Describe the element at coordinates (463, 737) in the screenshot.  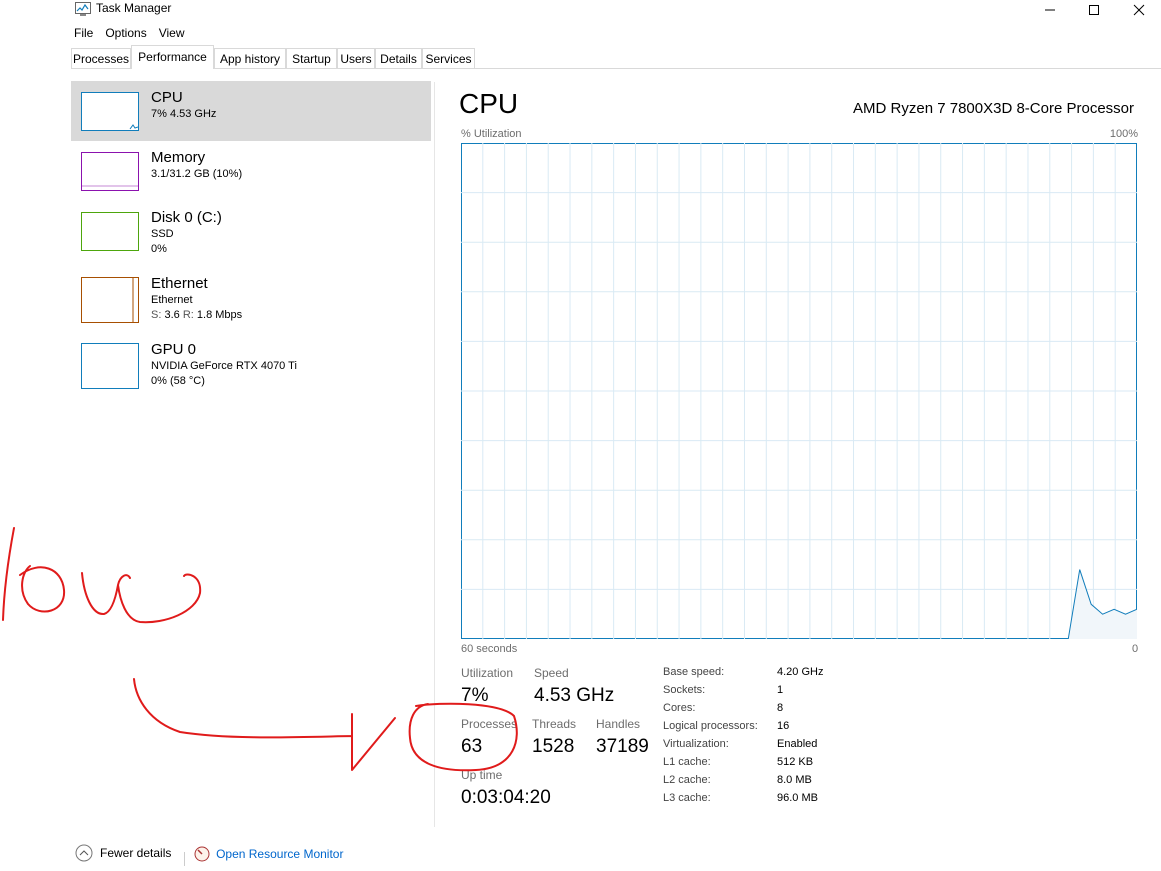
I see `circle-processes` at that location.